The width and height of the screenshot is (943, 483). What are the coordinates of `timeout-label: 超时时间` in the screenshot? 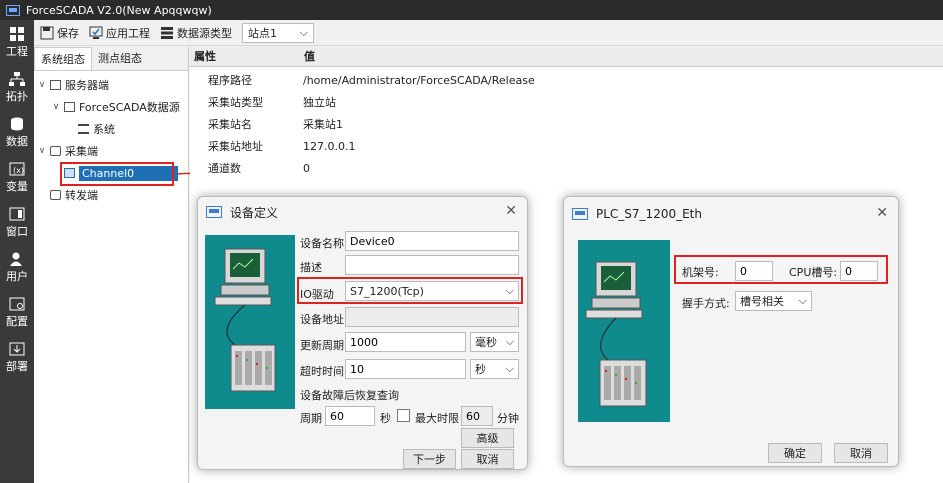 It's located at (322, 371).